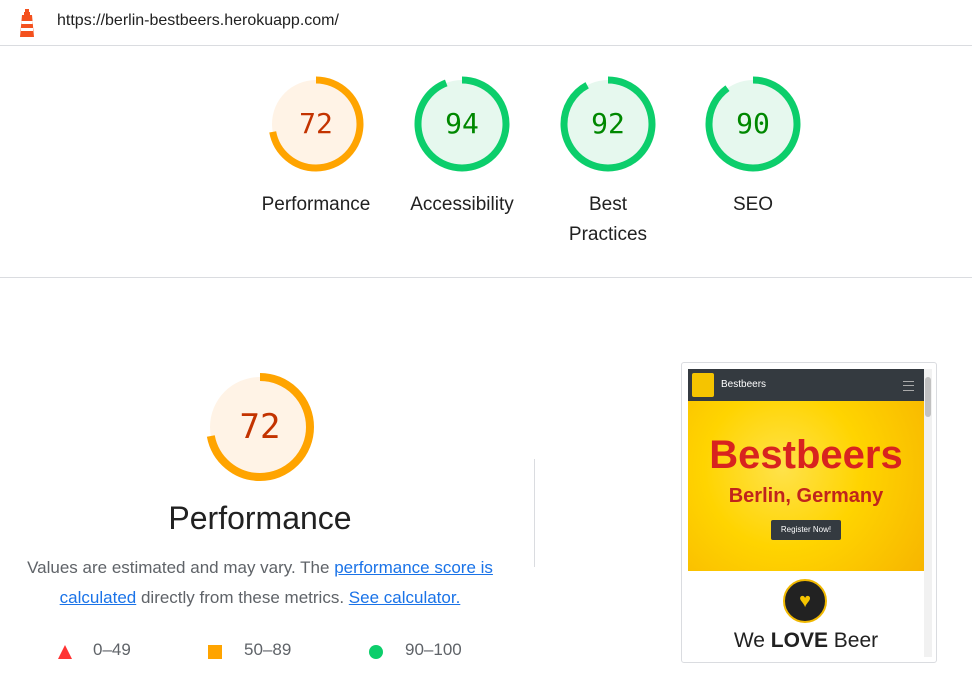 This screenshot has width=972, height=691. What do you see at coordinates (806, 455) in the screenshot?
I see `hero-title: Bestbeers` at bounding box center [806, 455].